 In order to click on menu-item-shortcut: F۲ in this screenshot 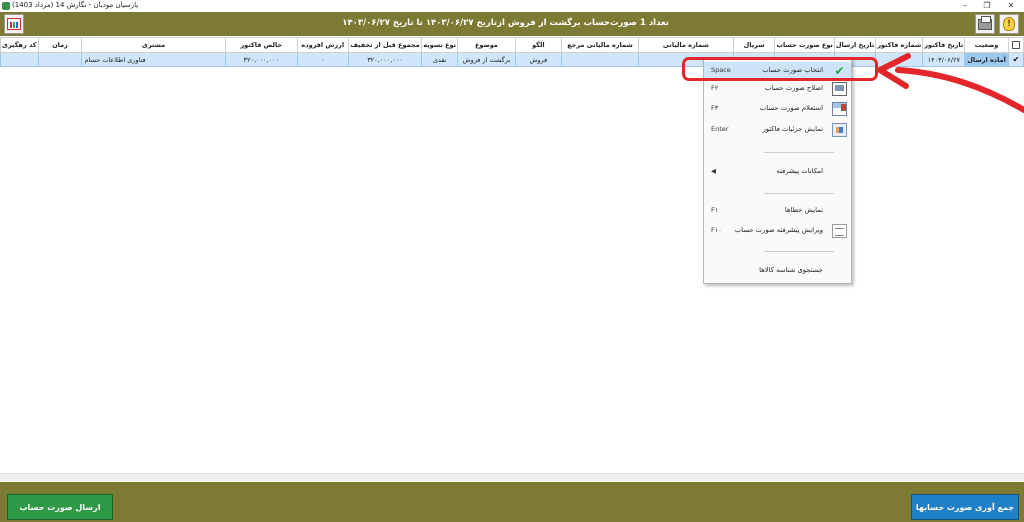, I will do `click(715, 88)`.